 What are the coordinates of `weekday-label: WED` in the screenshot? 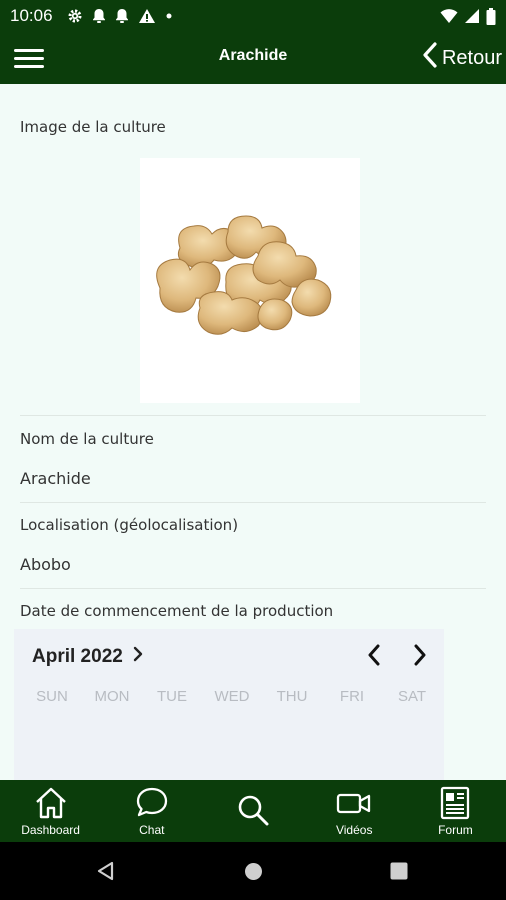 It's located at (232, 696).